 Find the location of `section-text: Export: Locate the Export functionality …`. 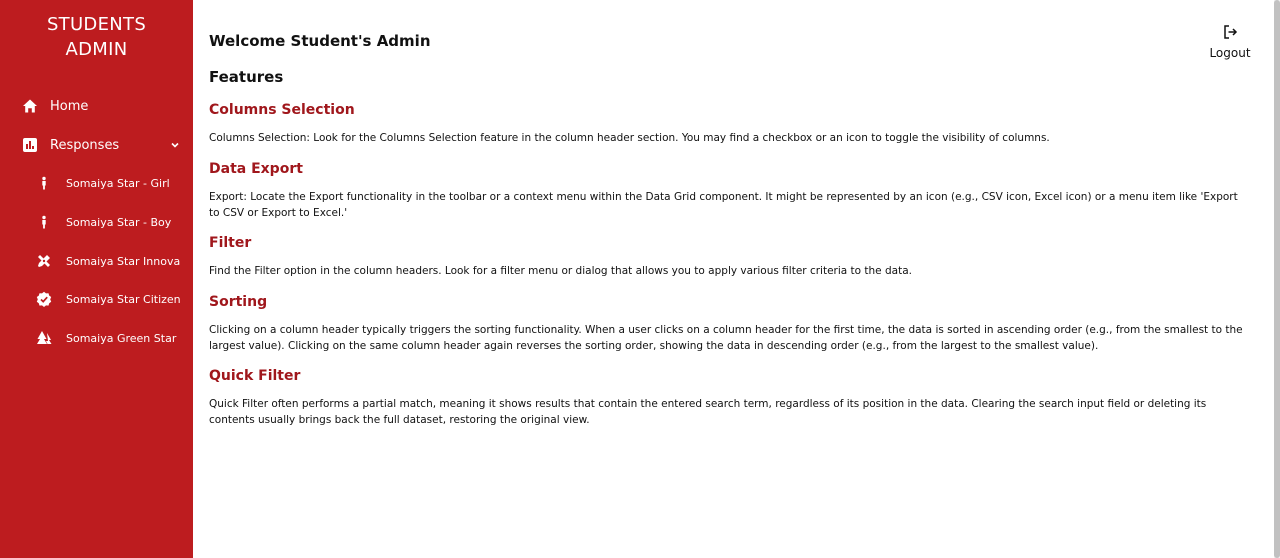

section-text: Export: Locate the Export functionality … is located at coordinates (723, 205).